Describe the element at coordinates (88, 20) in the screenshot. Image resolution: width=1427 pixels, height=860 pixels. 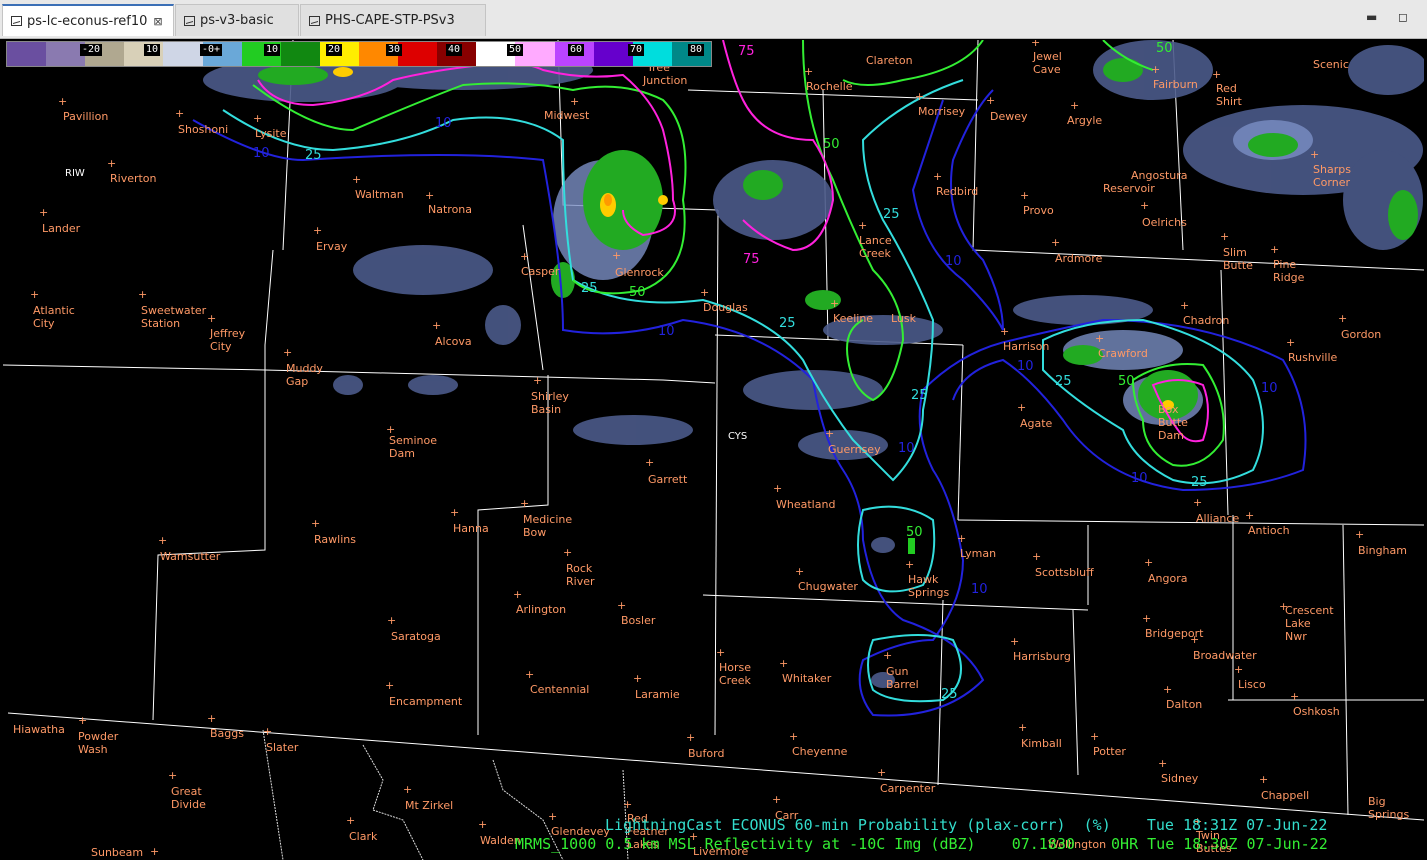
I see `tab-ps-lc-econus-ref10: ps-lc-econus-ref10 ⊠` at that location.